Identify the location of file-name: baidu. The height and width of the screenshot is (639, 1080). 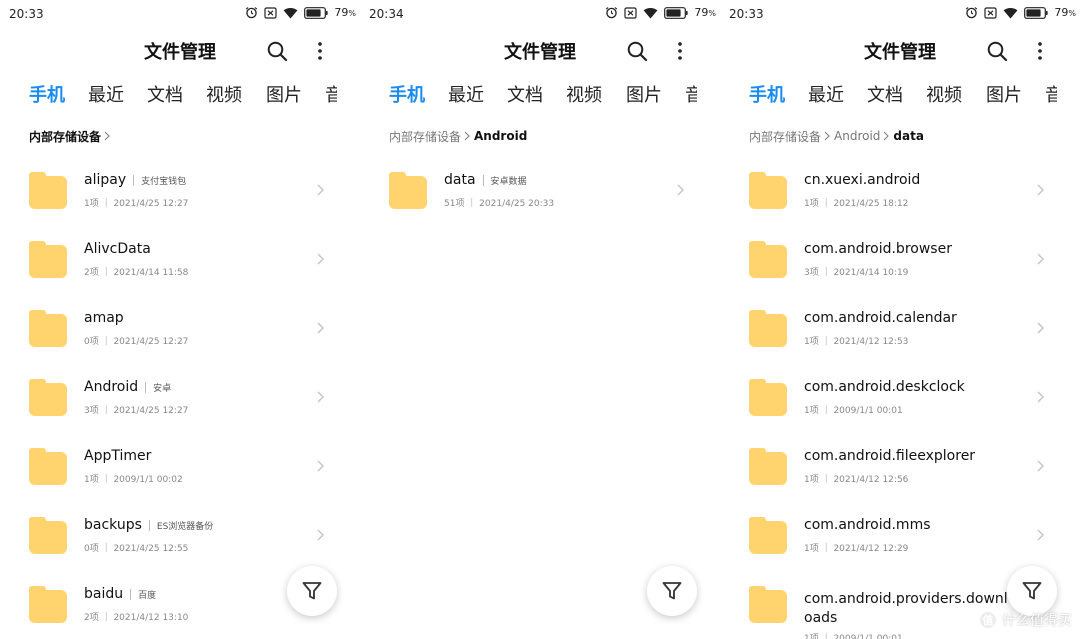
(104, 594).